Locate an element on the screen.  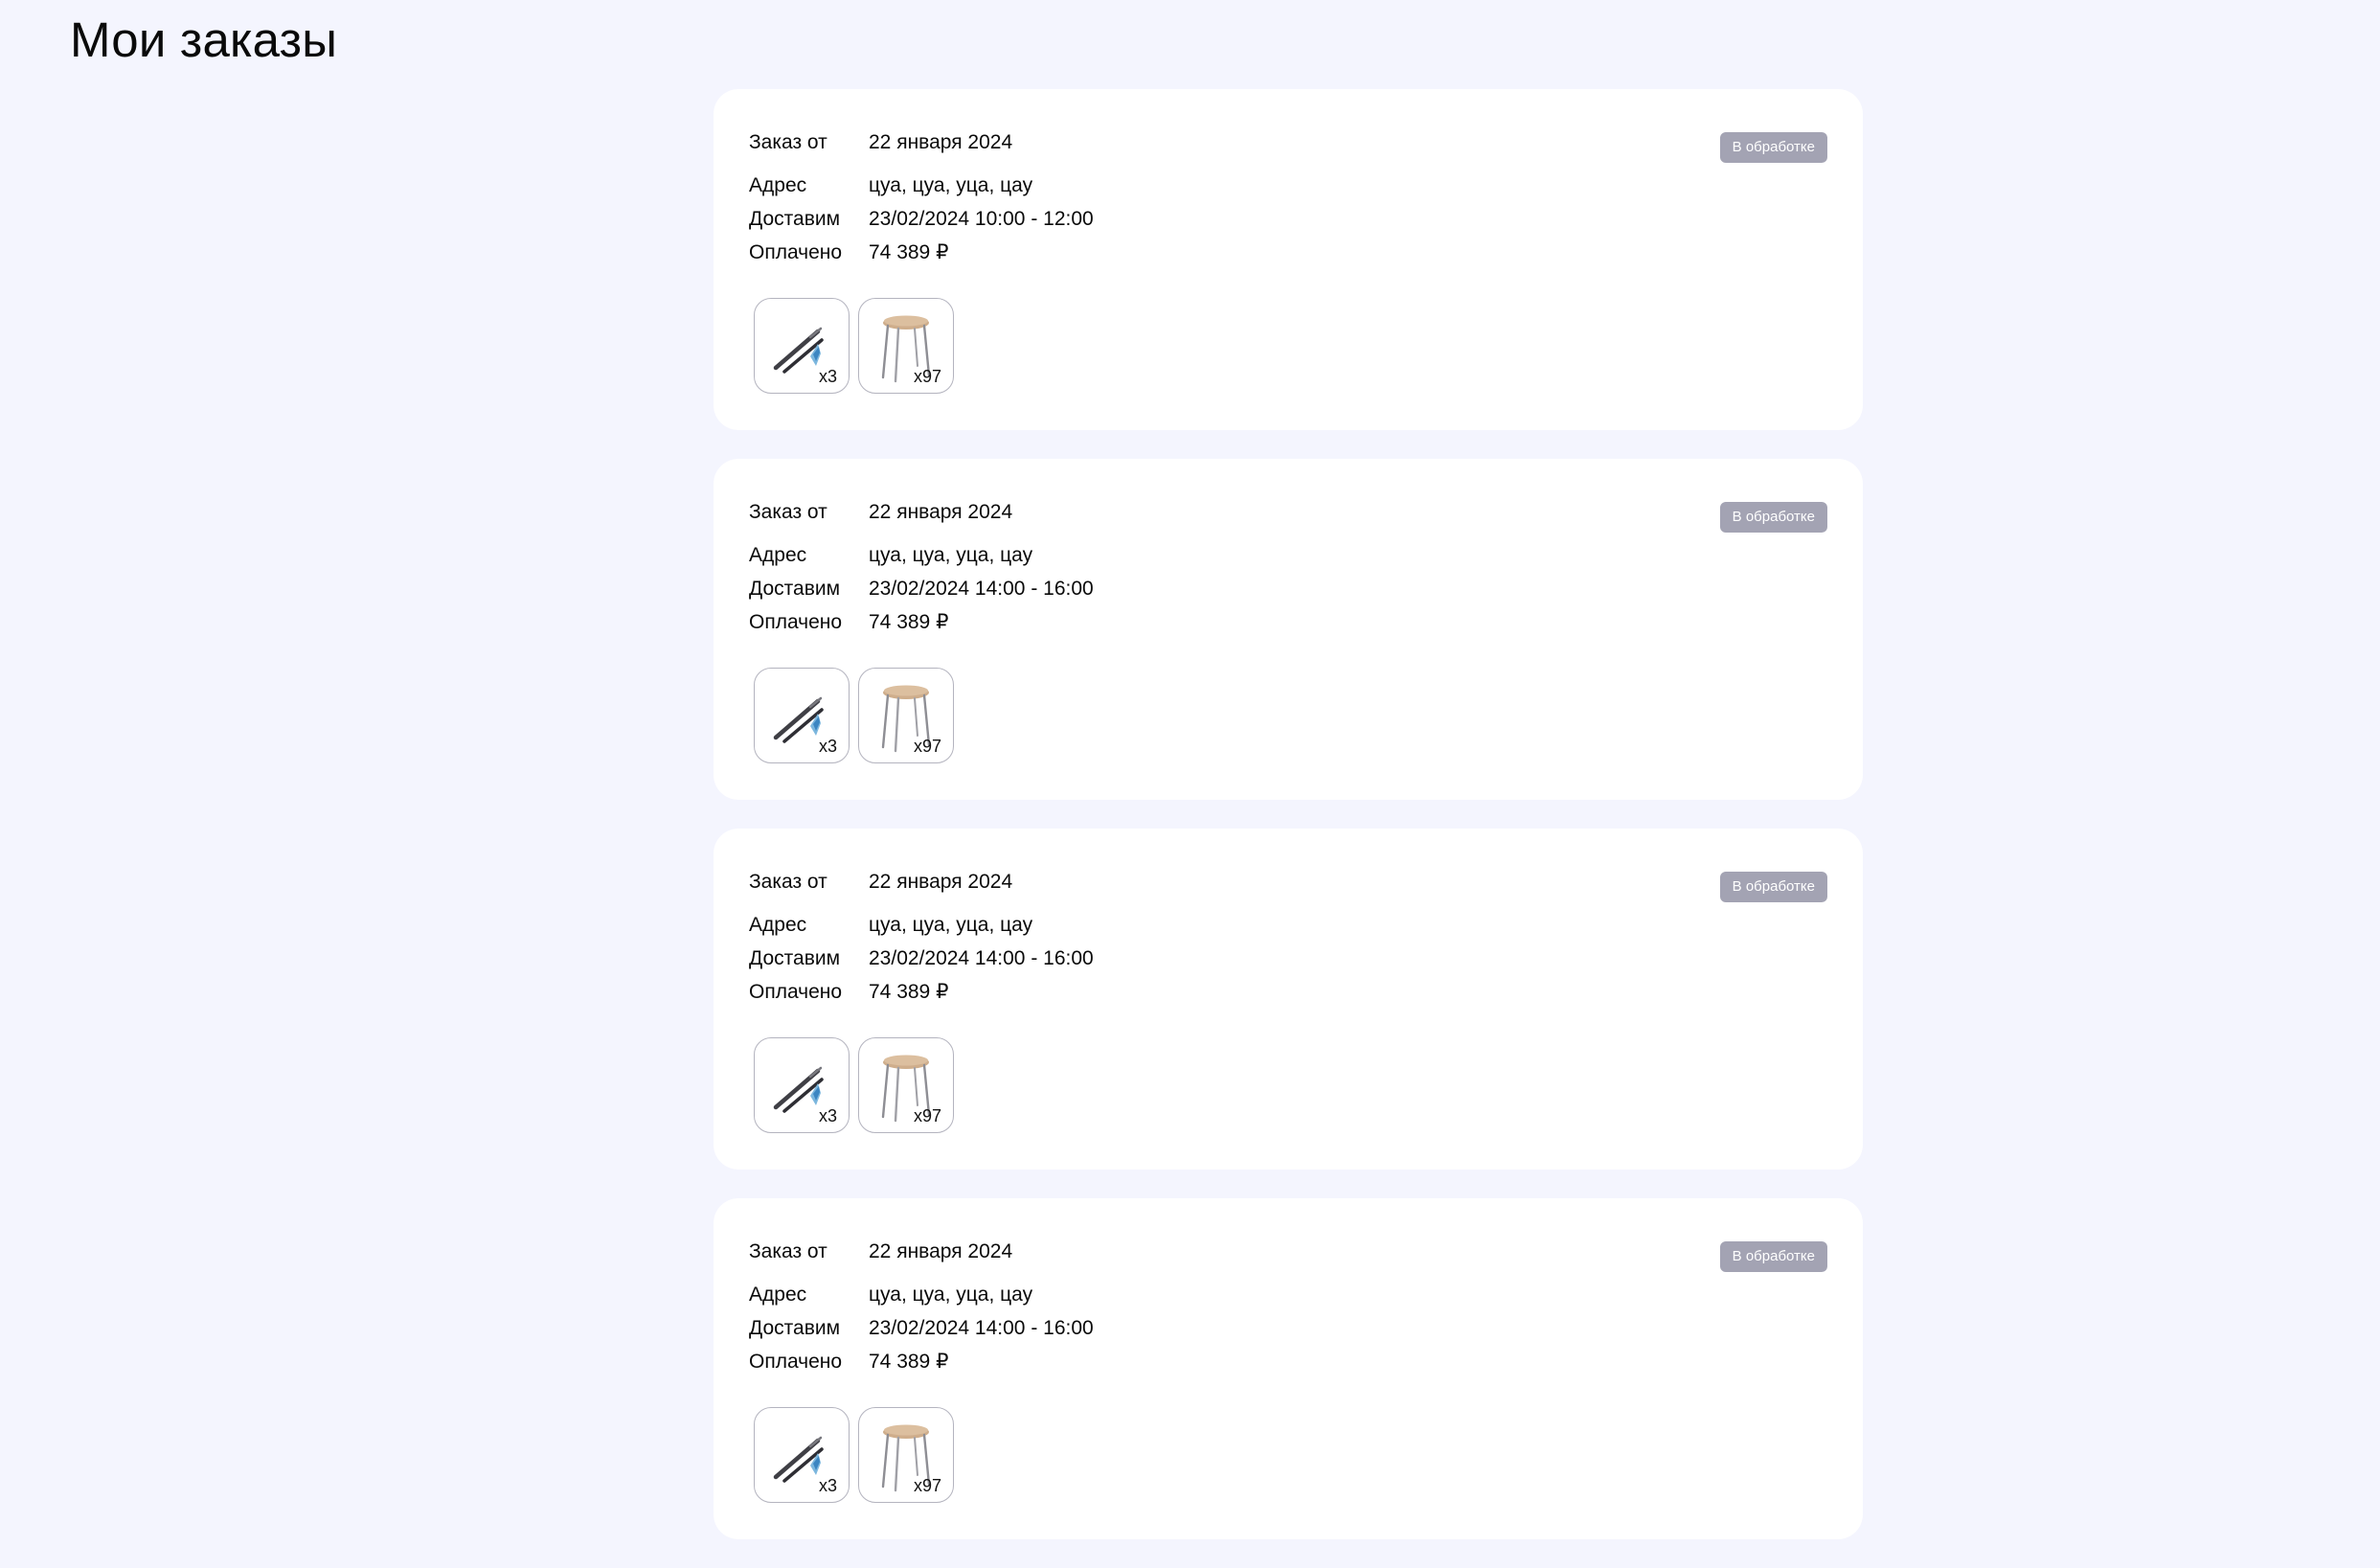
page-title: Мои заказы is located at coordinates (204, 39).